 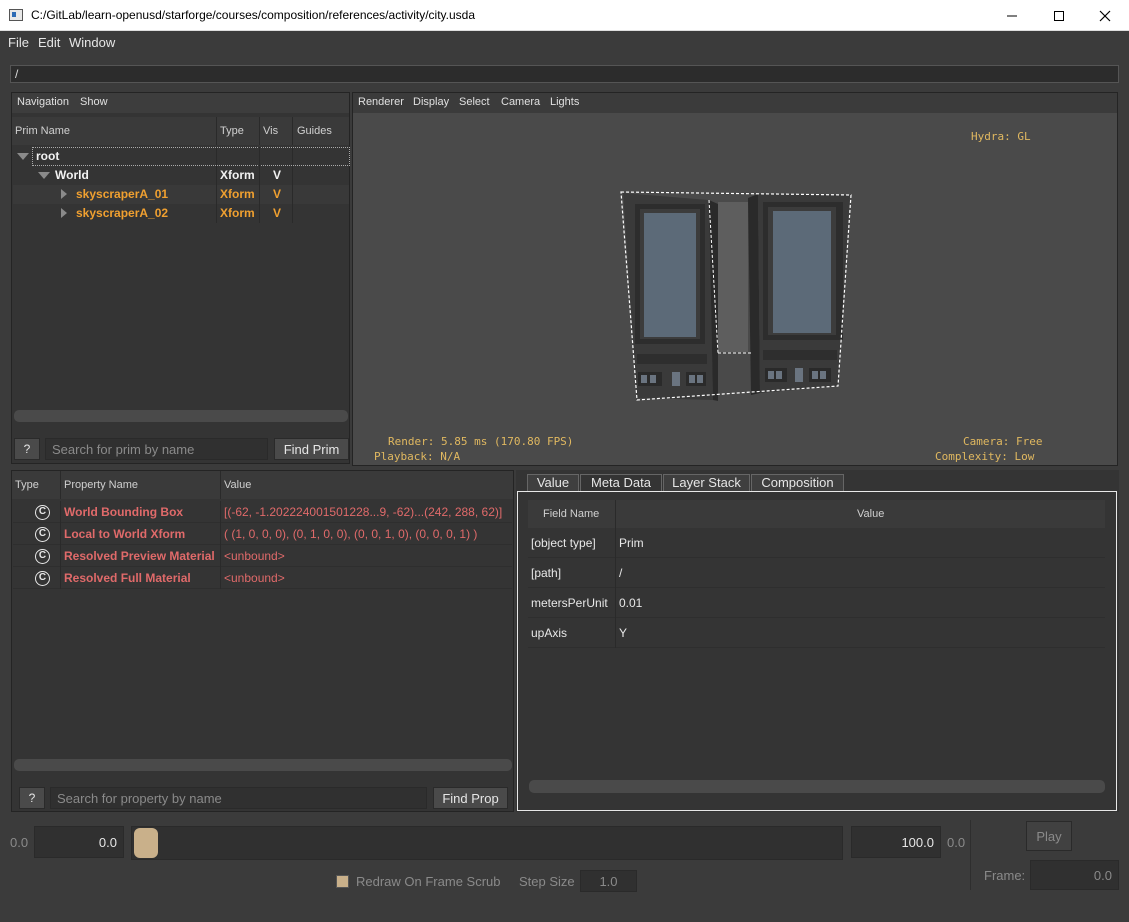 I want to click on redraw-checkbox, so click(x=342, y=881).